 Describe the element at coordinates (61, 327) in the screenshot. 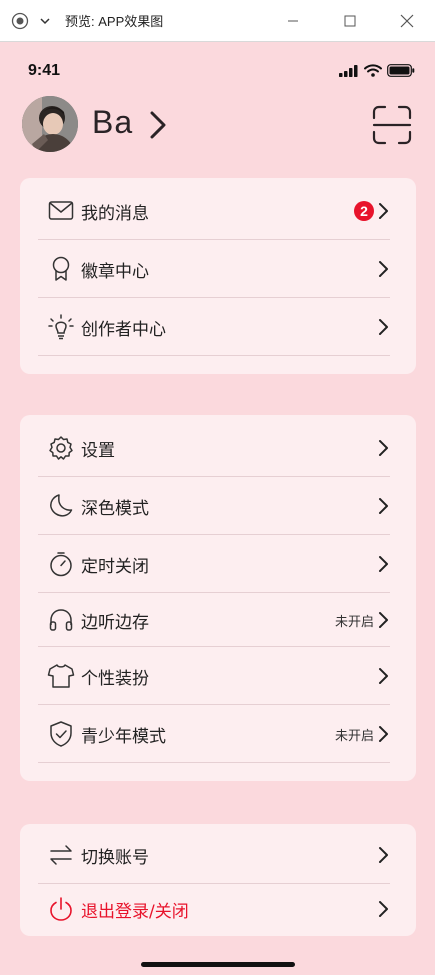

I see `bulb-icon` at that location.